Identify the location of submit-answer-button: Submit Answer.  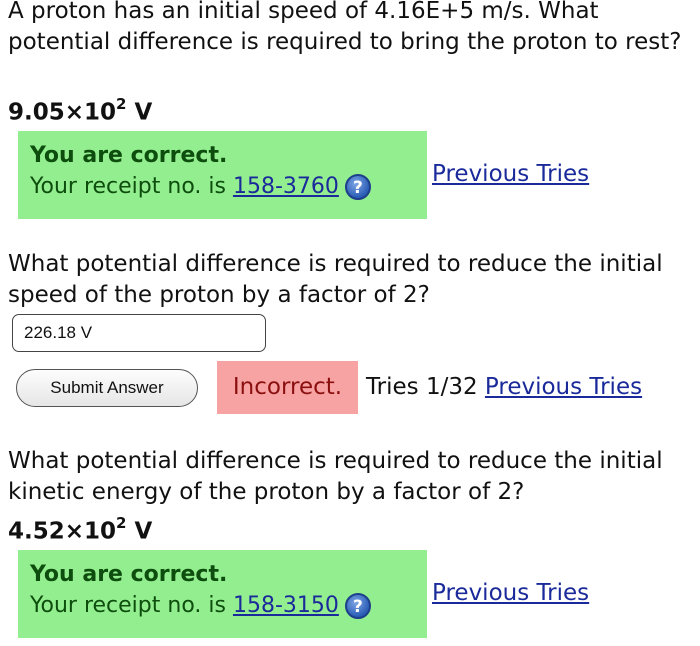
(107, 388).